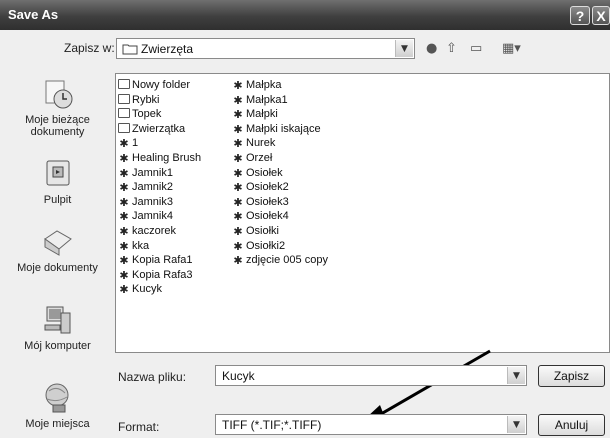 The image size is (610, 438). Describe the element at coordinates (280, 114) in the screenshot. I see `file-list-item: ✱ Małpki` at that location.